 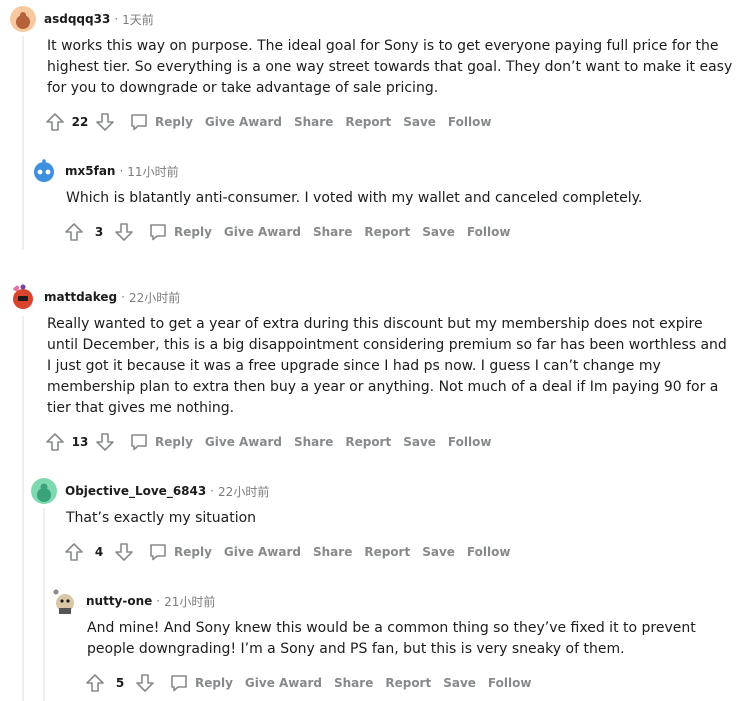 I want to click on vote-count: 4, so click(x=99, y=552).